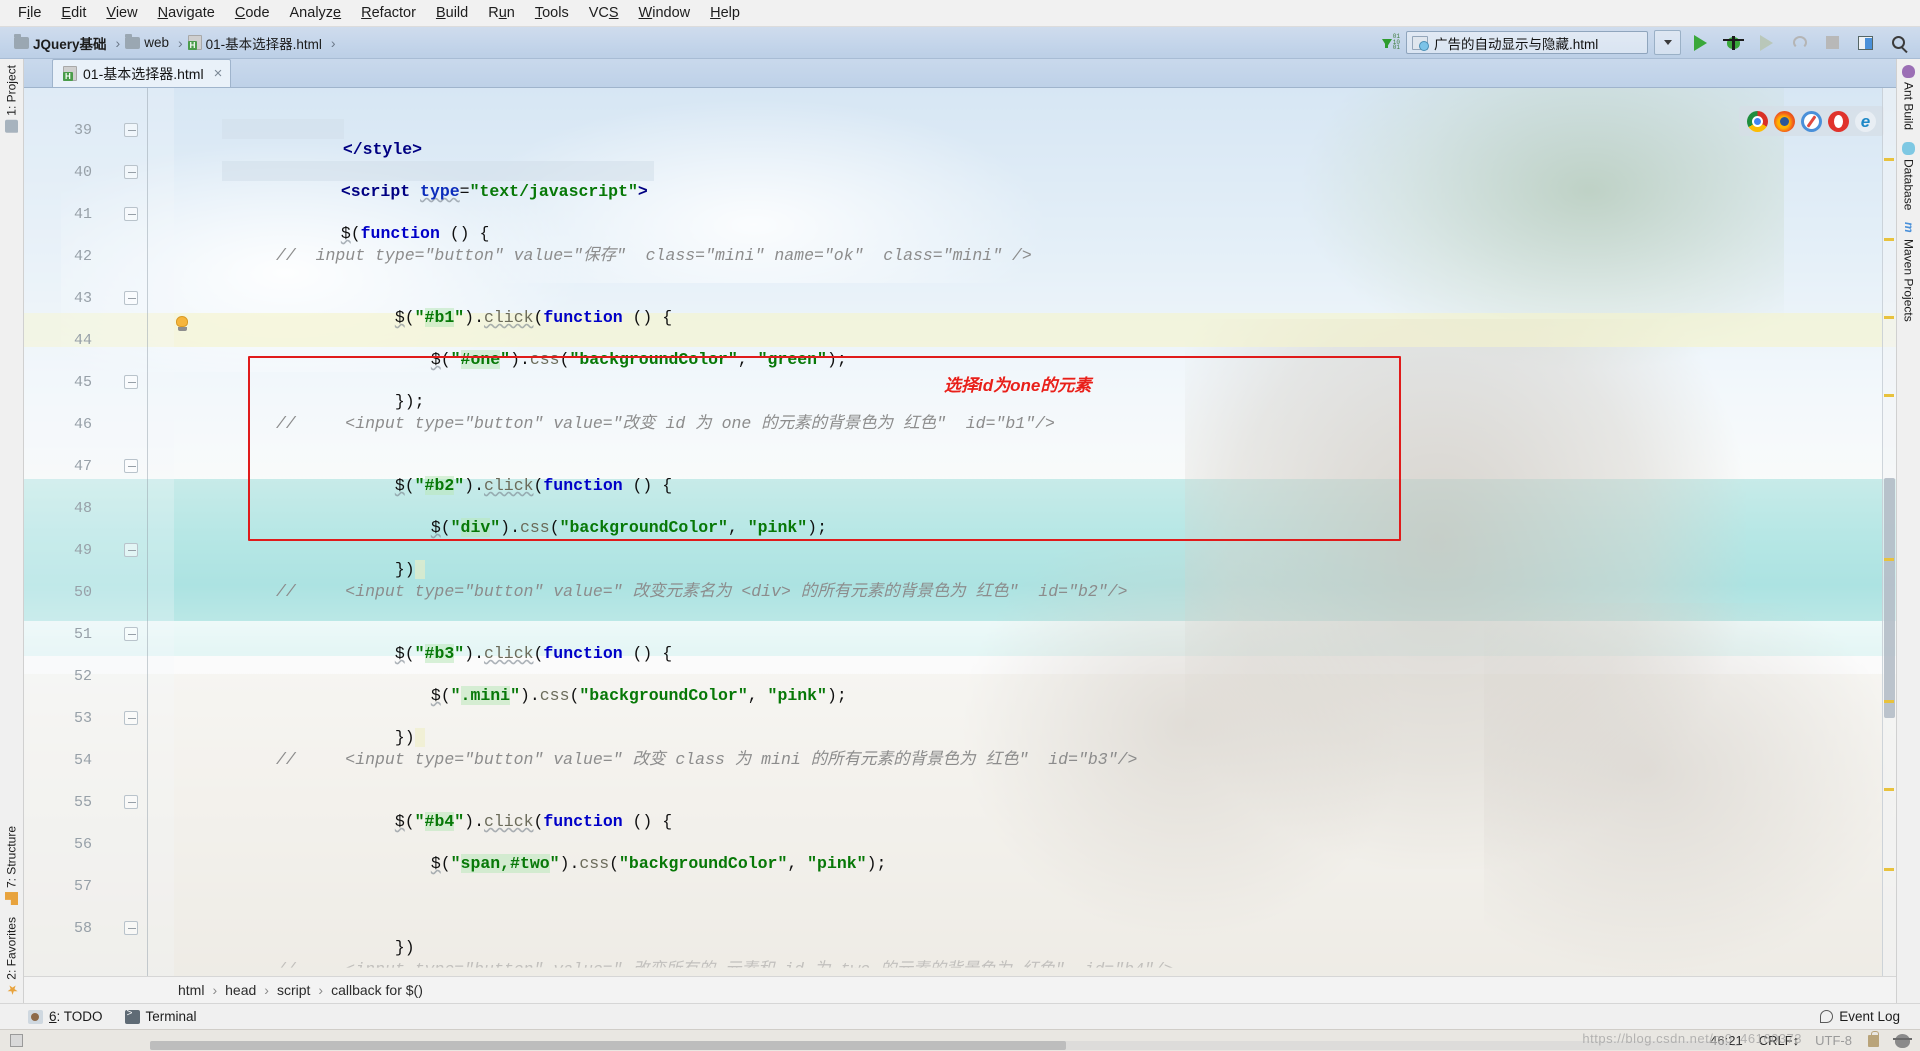  Describe the element at coordinates (142, 73) in the screenshot. I see `editor-tab: 01-基本选择器.html ×` at that location.